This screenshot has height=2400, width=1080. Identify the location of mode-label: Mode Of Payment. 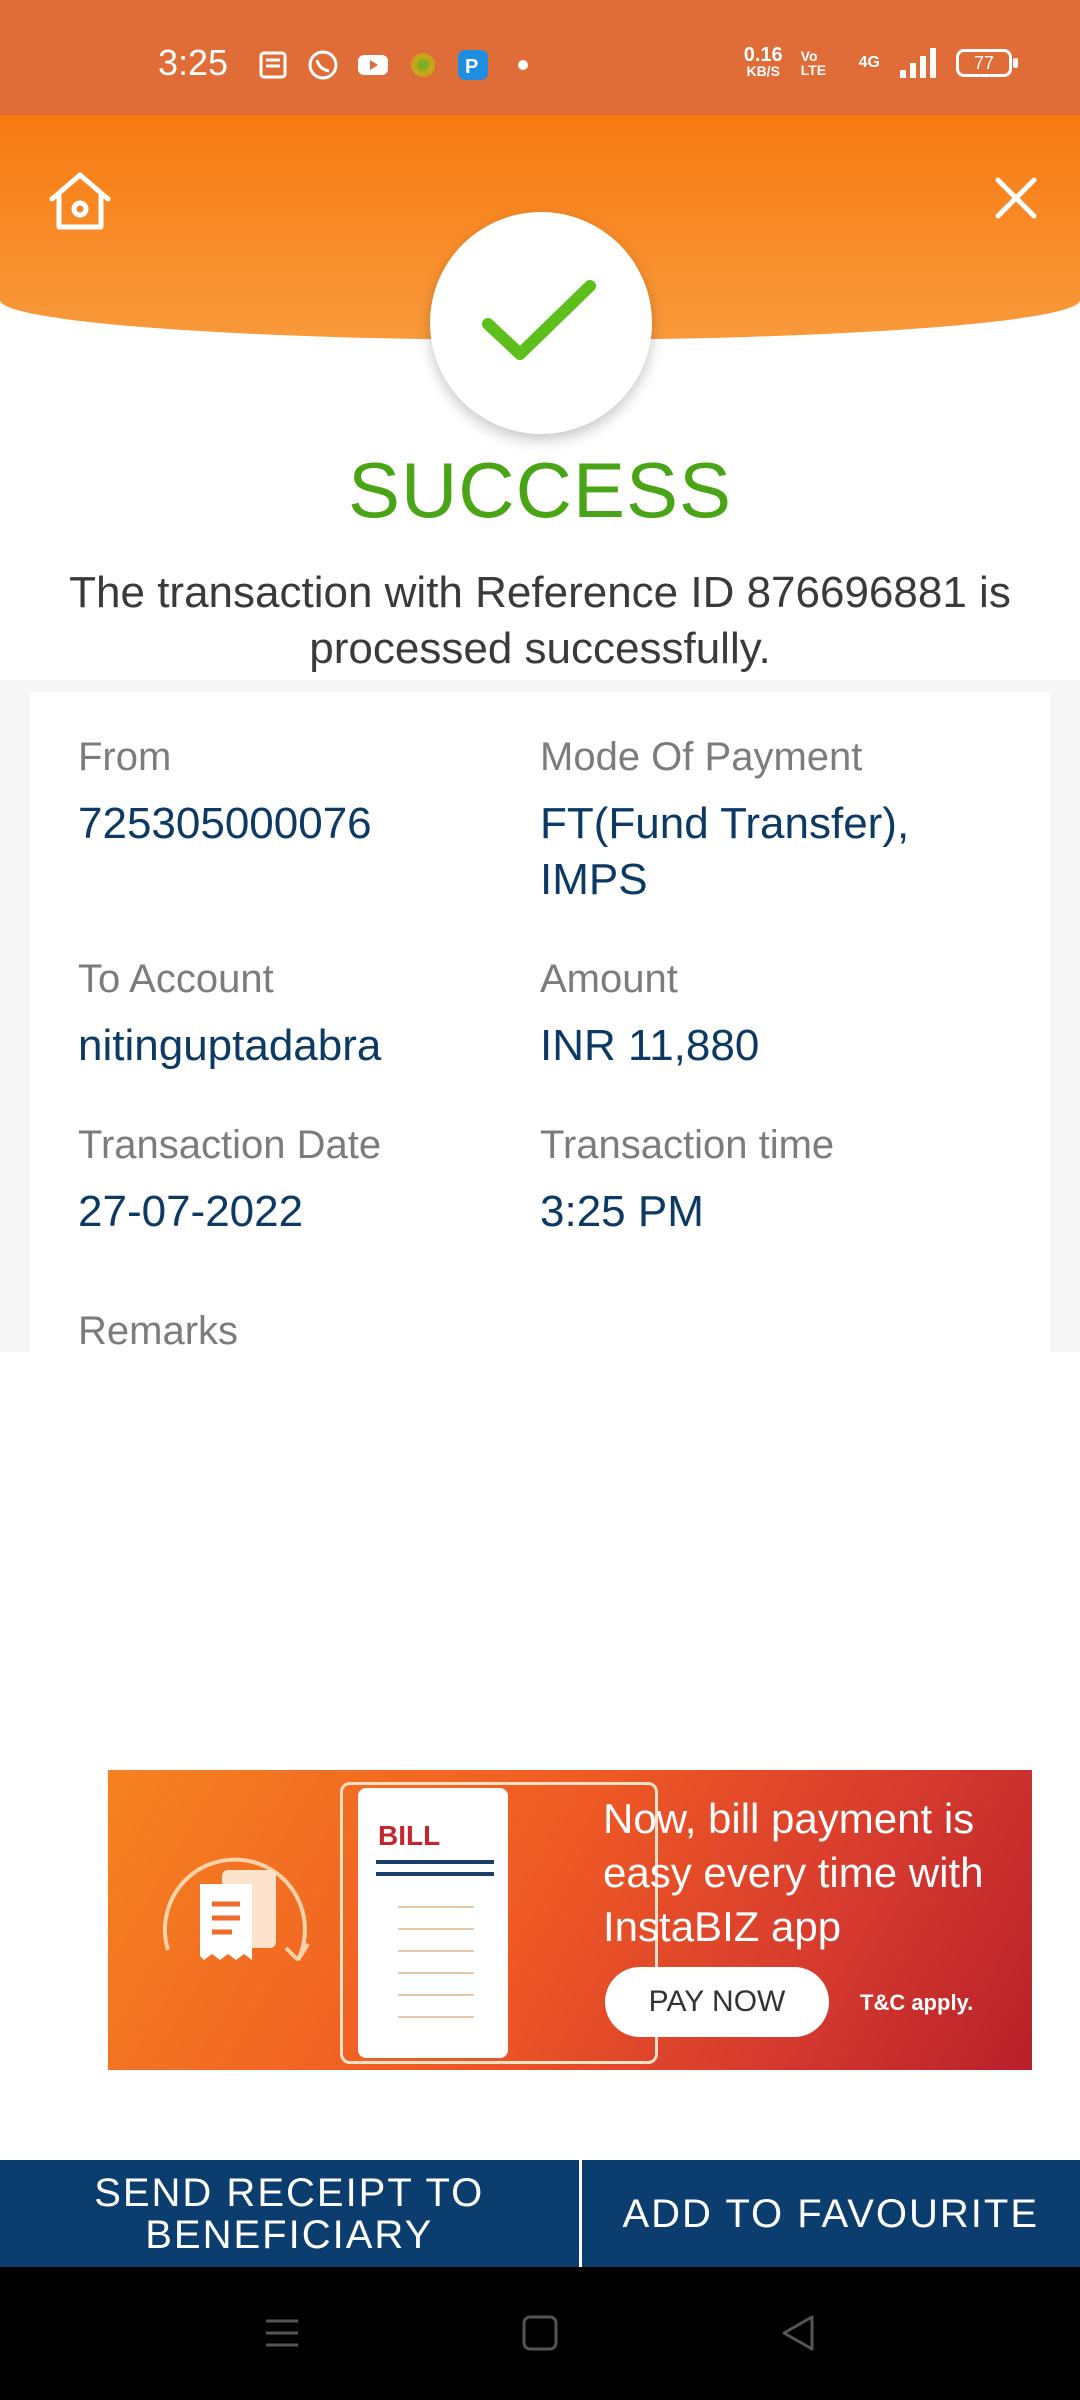
(701, 757).